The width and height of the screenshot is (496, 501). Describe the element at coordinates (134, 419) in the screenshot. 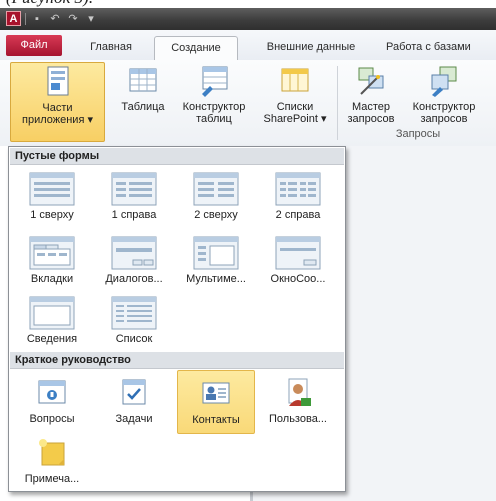

I see `gallery-item-label: Задачи` at that location.